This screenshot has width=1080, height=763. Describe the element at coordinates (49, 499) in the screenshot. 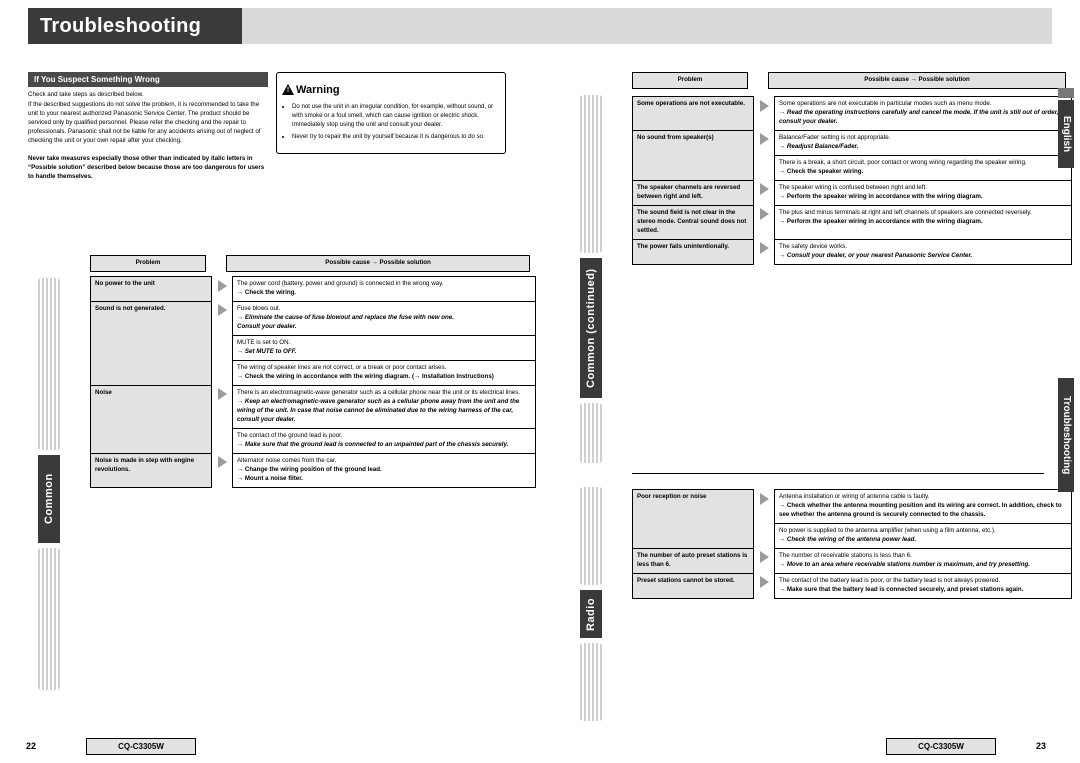

I see `tab-common: Common` at that location.